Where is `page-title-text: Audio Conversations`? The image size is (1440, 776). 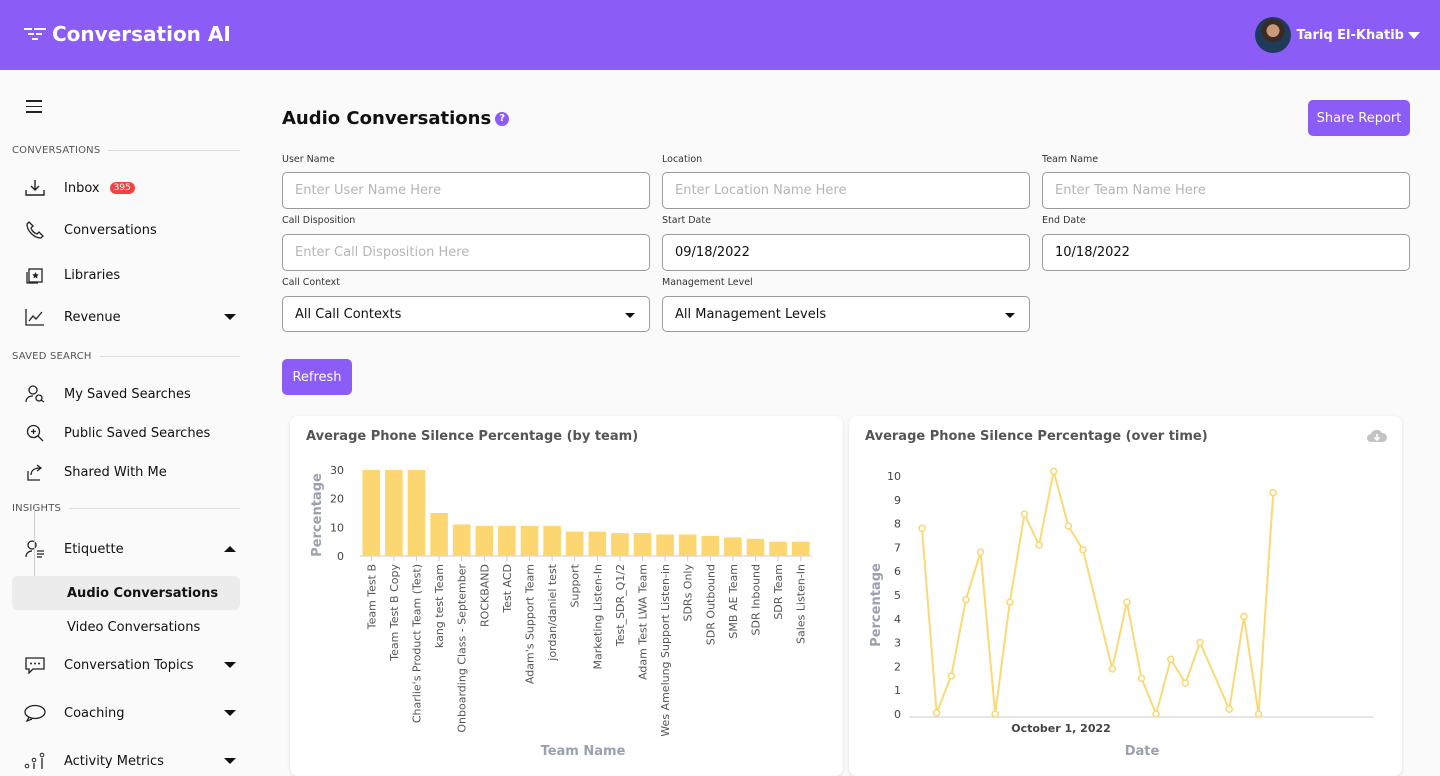
page-title-text: Audio Conversations is located at coordinates (387, 118).